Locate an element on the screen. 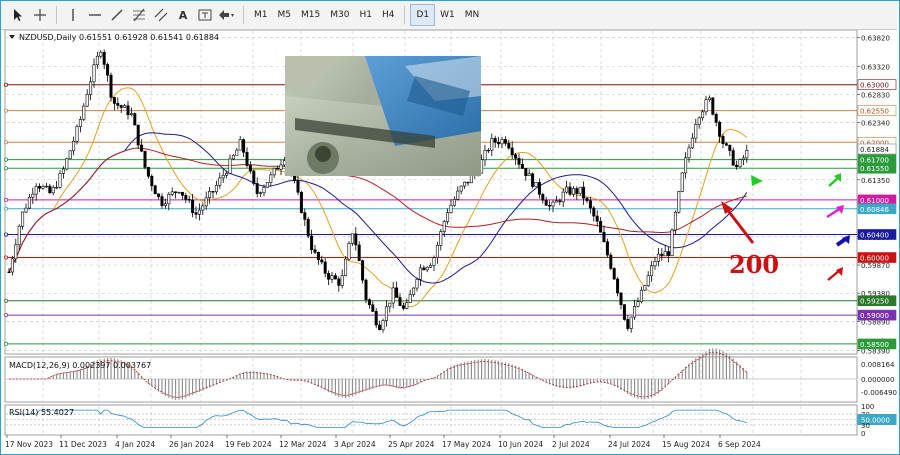 The height and width of the screenshot is (455, 900). price-level-tag: 0.61550 is located at coordinates (877, 168).